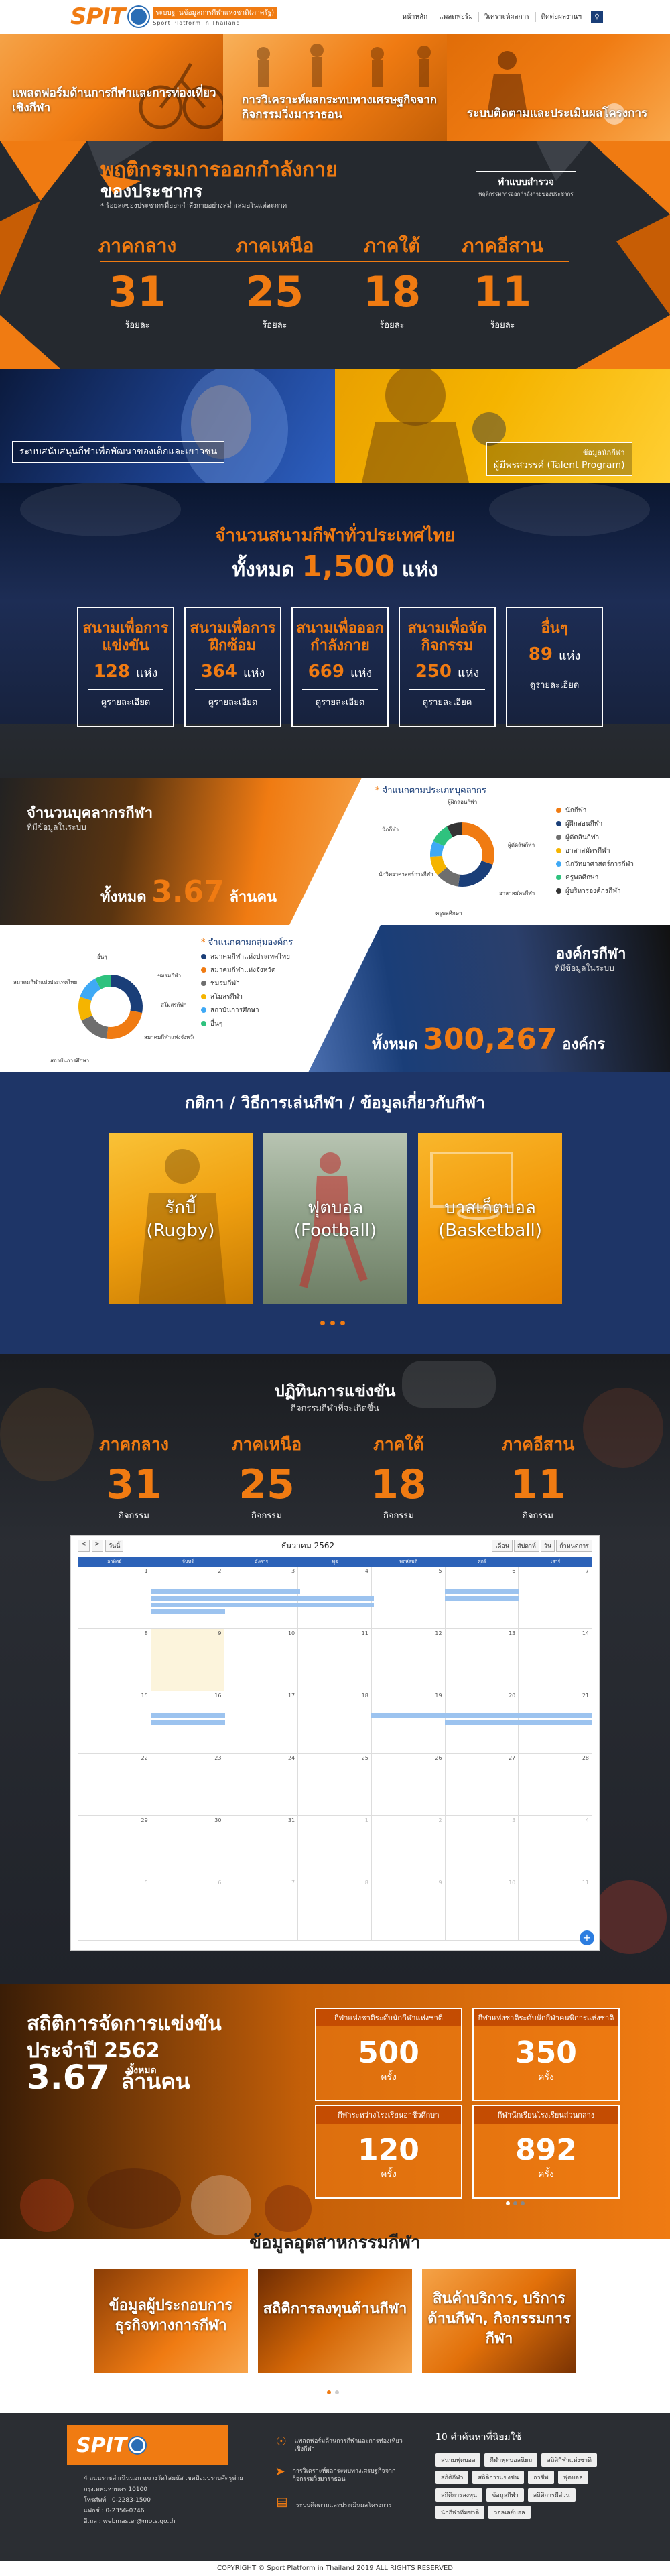  I want to click on search-icon: ⚲, so click(597, 17).